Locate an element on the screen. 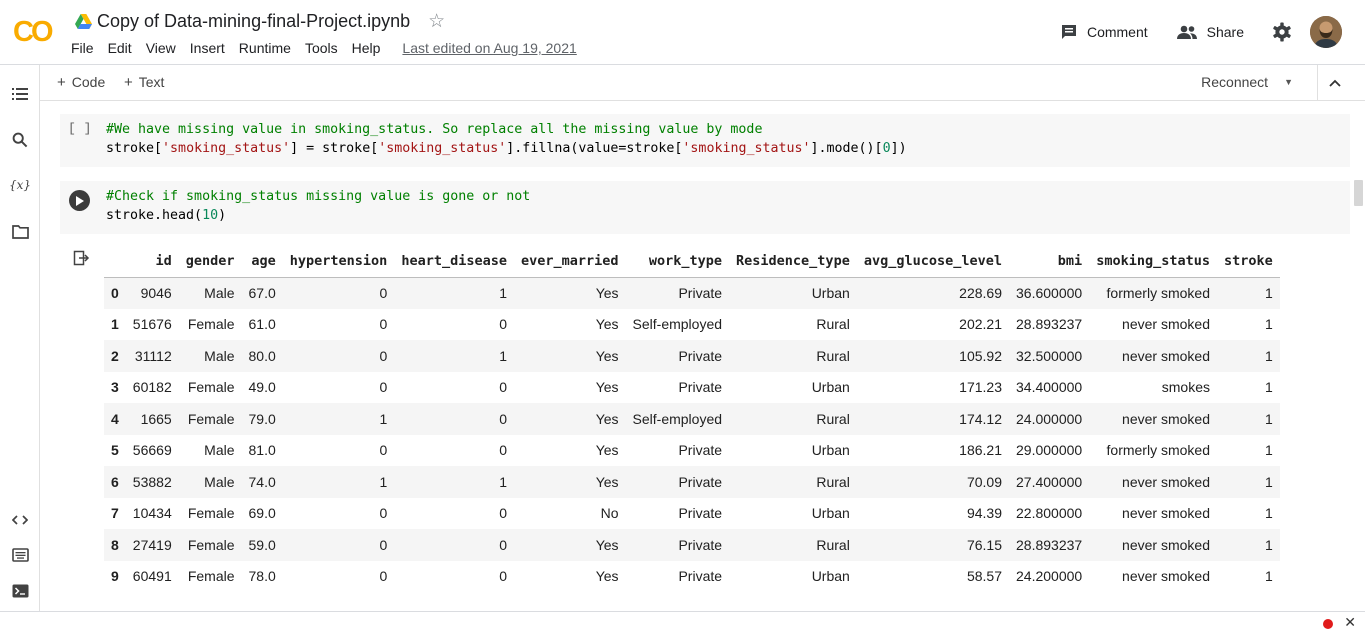 The image size is (1365, 632). row-index: 8 is located at coordinates (115, 544).